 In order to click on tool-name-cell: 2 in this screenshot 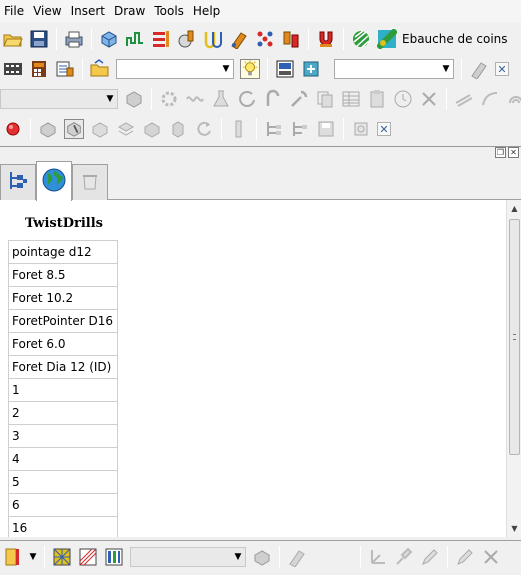, I will do `click(63, 413)`.